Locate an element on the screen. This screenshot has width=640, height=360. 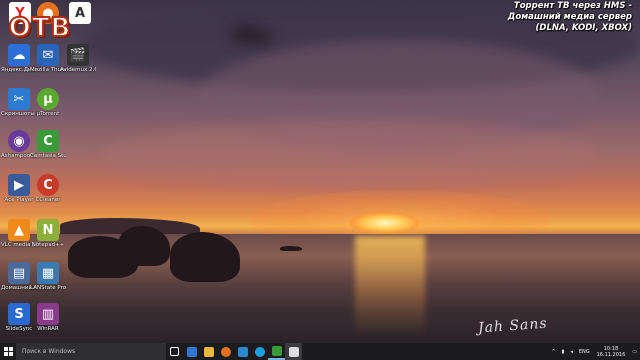
desktop-icon-lanstate: ▦ LANState Pro is located at coordinates (48, 276).